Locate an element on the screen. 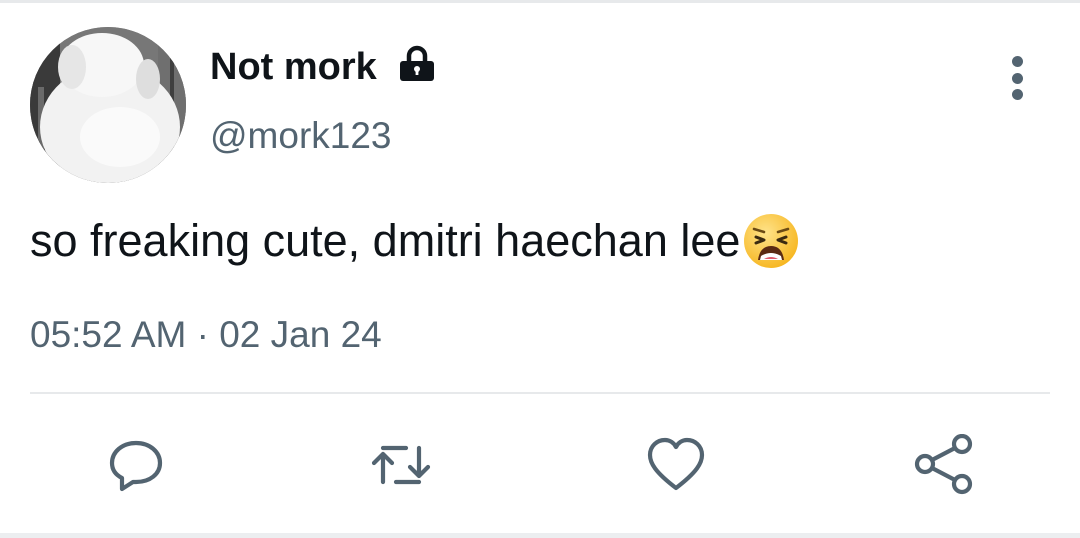 The height and width of the screenshot is (538, 1080). weary-face-icon is located at coordinates (771, 241).